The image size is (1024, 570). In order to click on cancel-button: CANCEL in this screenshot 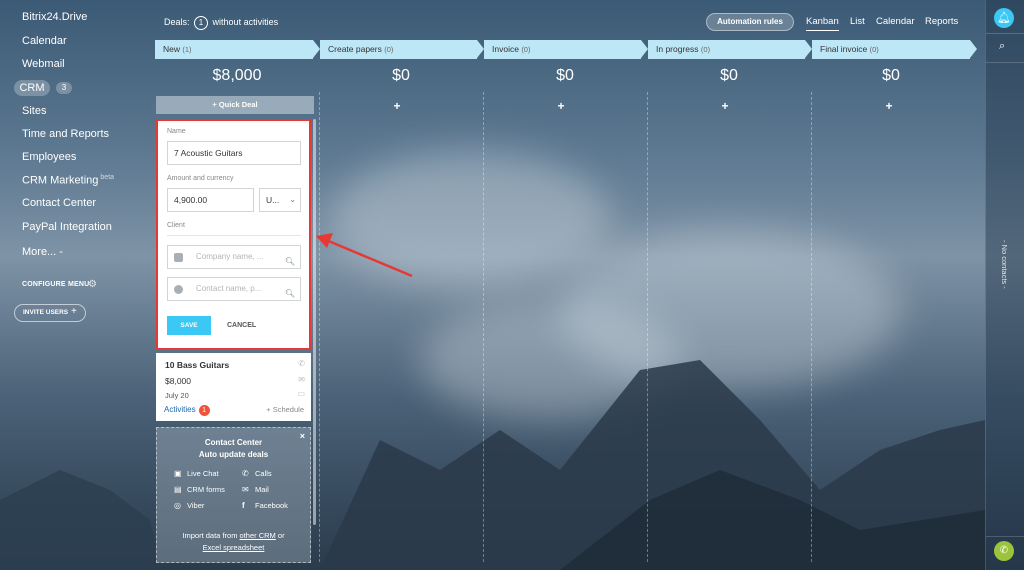, I will do `click(241, 325)`.